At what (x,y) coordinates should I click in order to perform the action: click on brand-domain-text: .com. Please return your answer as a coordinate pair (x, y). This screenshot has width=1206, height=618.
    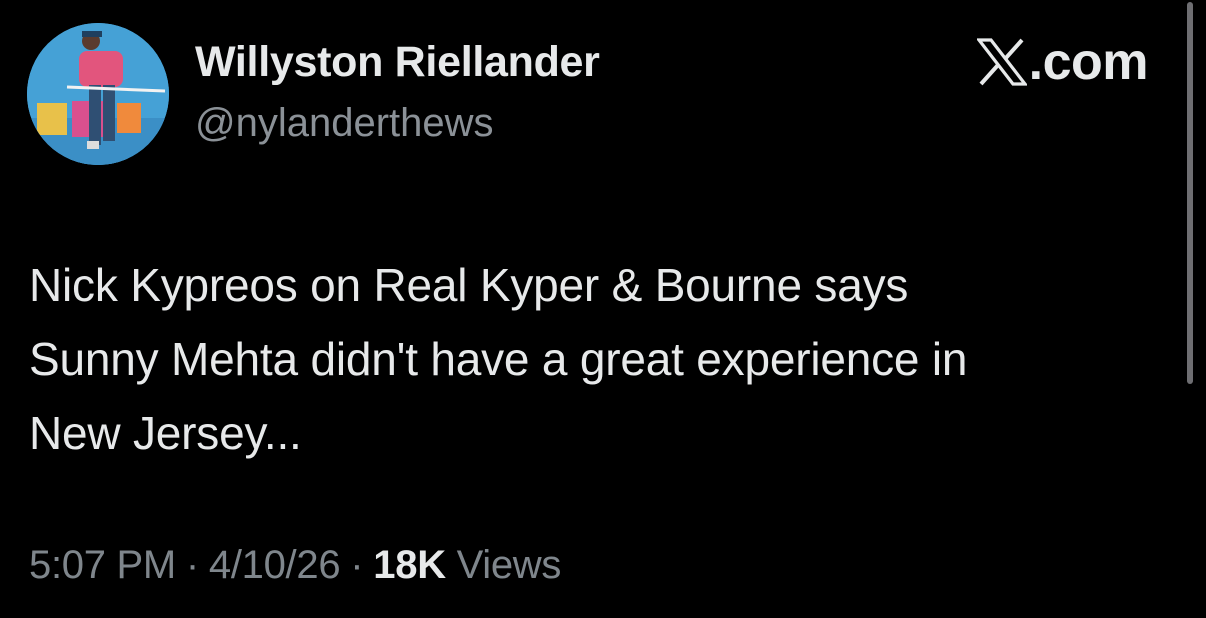
    Looking at the image, I should click on (1088, 62).